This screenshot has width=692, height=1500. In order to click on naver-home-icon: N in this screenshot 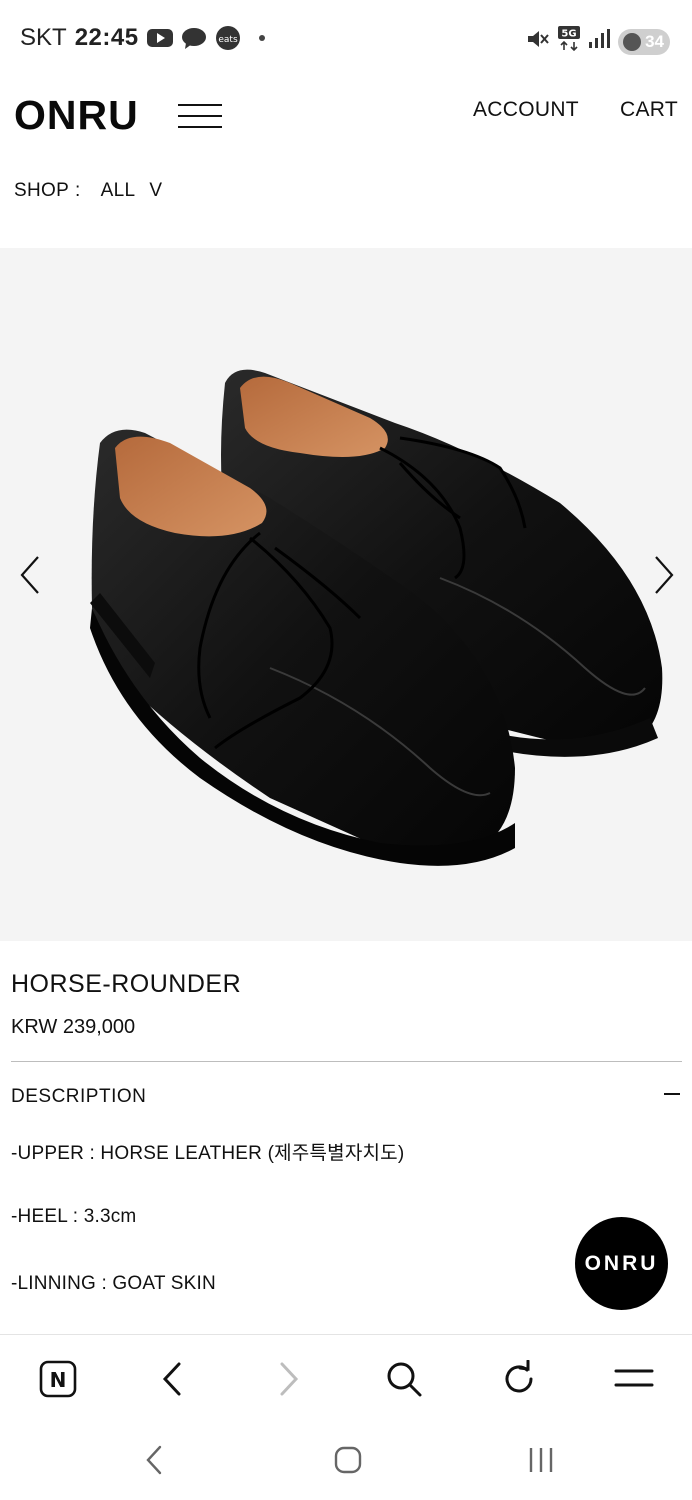, I will do `click(58, 1379)`.